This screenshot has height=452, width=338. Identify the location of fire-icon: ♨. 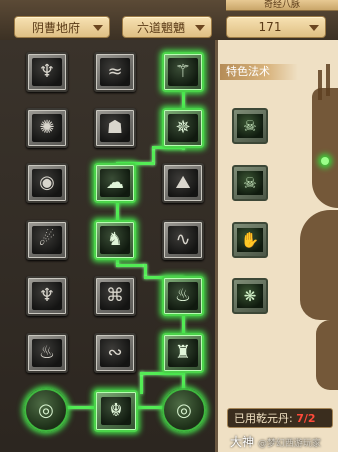
(47, 353).